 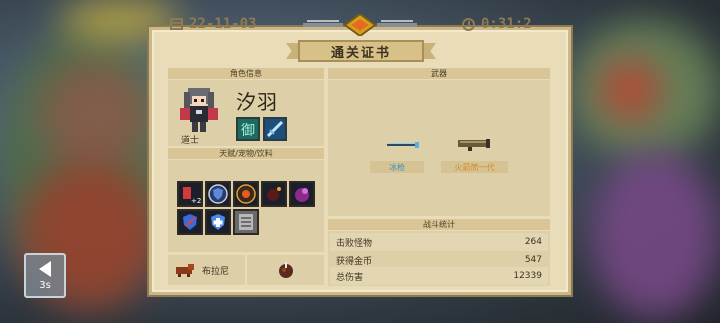 What do you see at coordinates (439, 148) in the screenshot?
I see `weapons-panel` at bounding box center [439, 148].